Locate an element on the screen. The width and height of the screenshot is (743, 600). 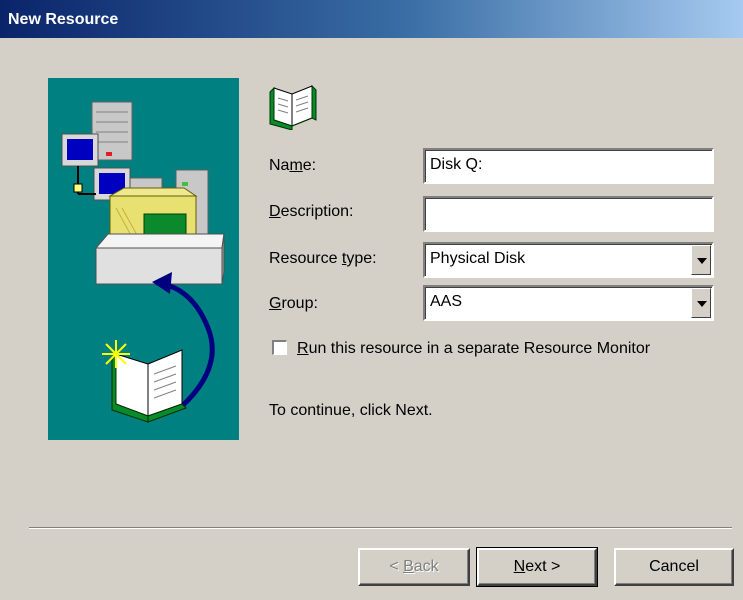
name-label: Name: is located at coordinates (293, 165).